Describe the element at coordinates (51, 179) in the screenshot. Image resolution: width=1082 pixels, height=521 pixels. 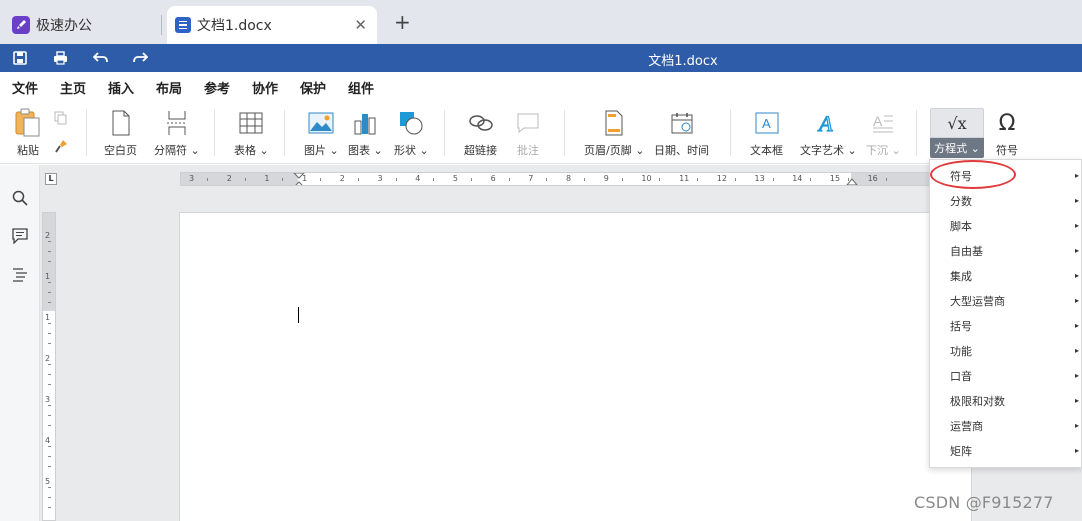
I see `tab-stop-selector: L` at that location.